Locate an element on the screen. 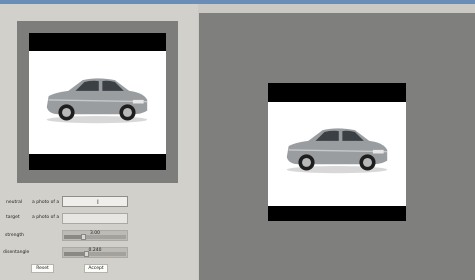 This screenshot has height=280, width=475. strength-track is located at coordinates (95, 237).